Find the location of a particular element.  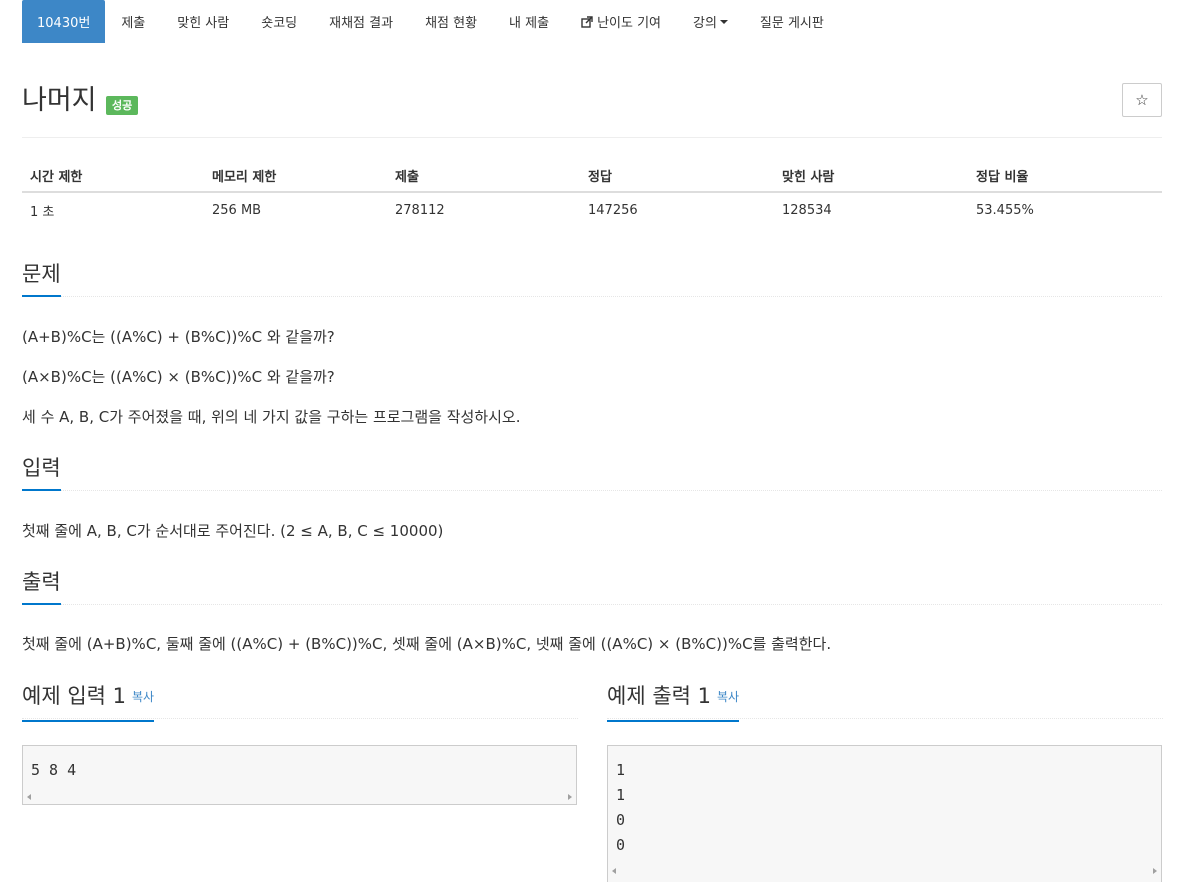

header-memory-limit: 메모리 제한 is located at coordinates (295, 176).